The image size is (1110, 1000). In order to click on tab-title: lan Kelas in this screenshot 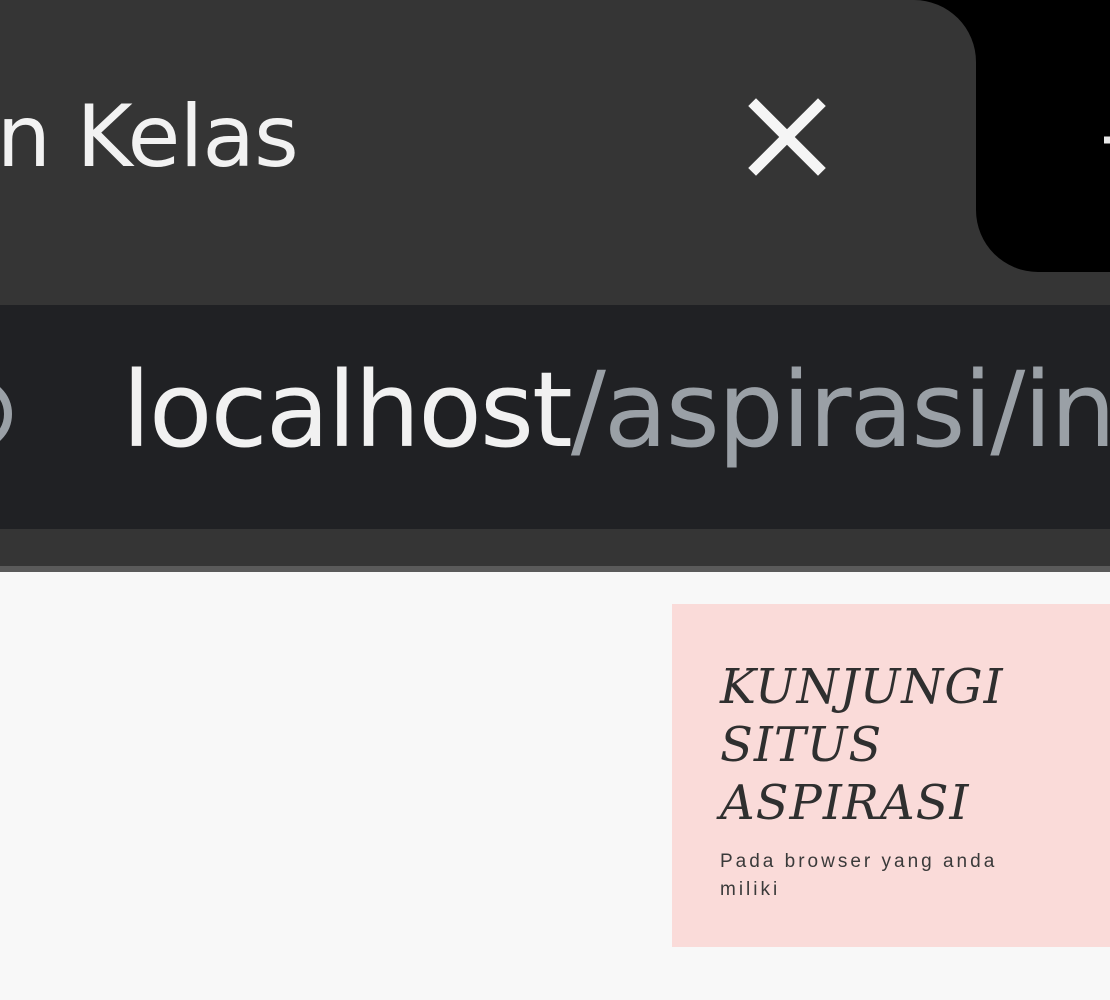, I will do `click(149, 137)`.